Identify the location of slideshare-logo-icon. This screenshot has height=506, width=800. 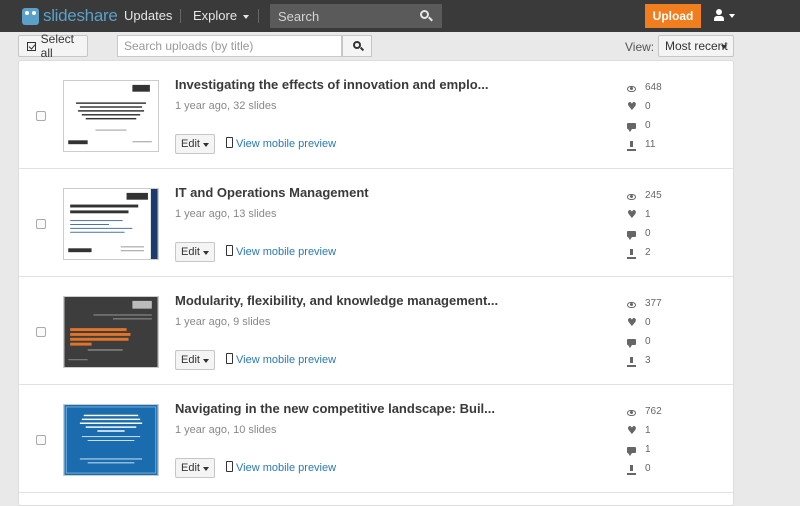
(30, 16).